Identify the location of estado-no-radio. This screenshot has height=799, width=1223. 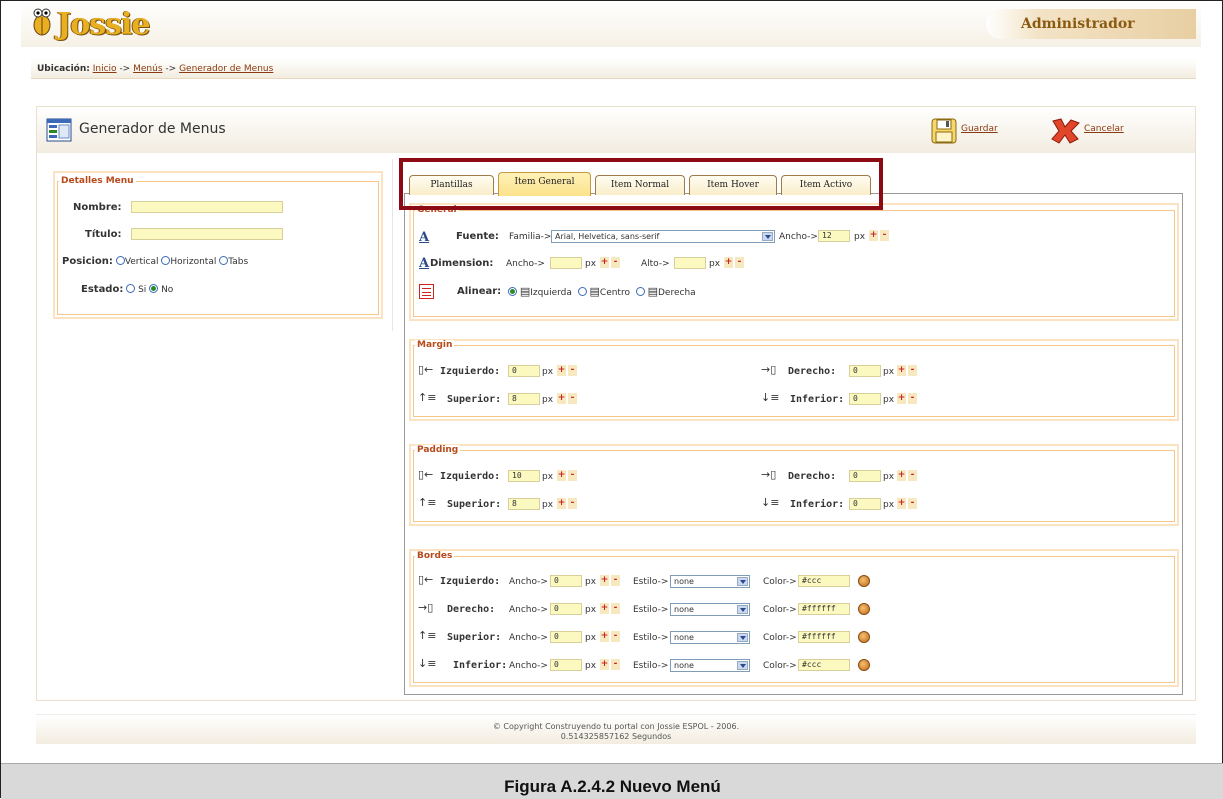
(154, 288).